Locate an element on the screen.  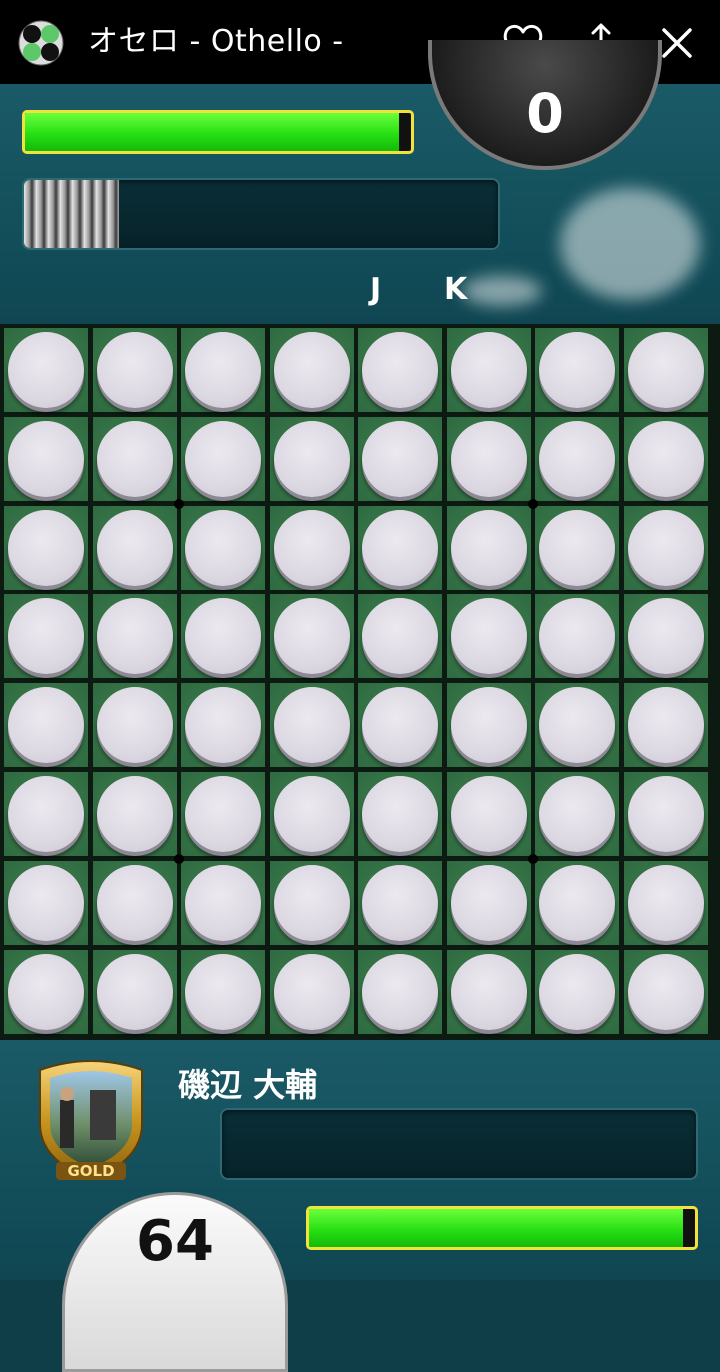
board-cell-r7-c8 is located at coordinates (665, 902).